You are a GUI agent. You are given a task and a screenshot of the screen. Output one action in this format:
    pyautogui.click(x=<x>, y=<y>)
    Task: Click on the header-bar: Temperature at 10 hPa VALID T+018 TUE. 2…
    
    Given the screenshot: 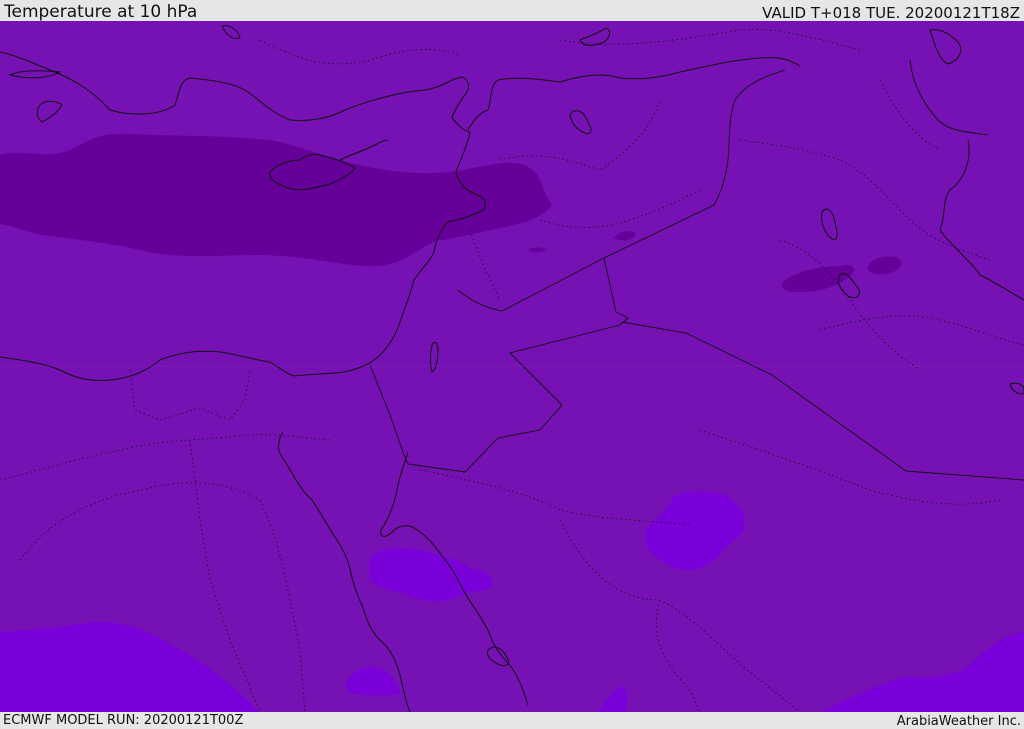 What is the action you would take?
    pyautogui.click(x=512, y=11)
    